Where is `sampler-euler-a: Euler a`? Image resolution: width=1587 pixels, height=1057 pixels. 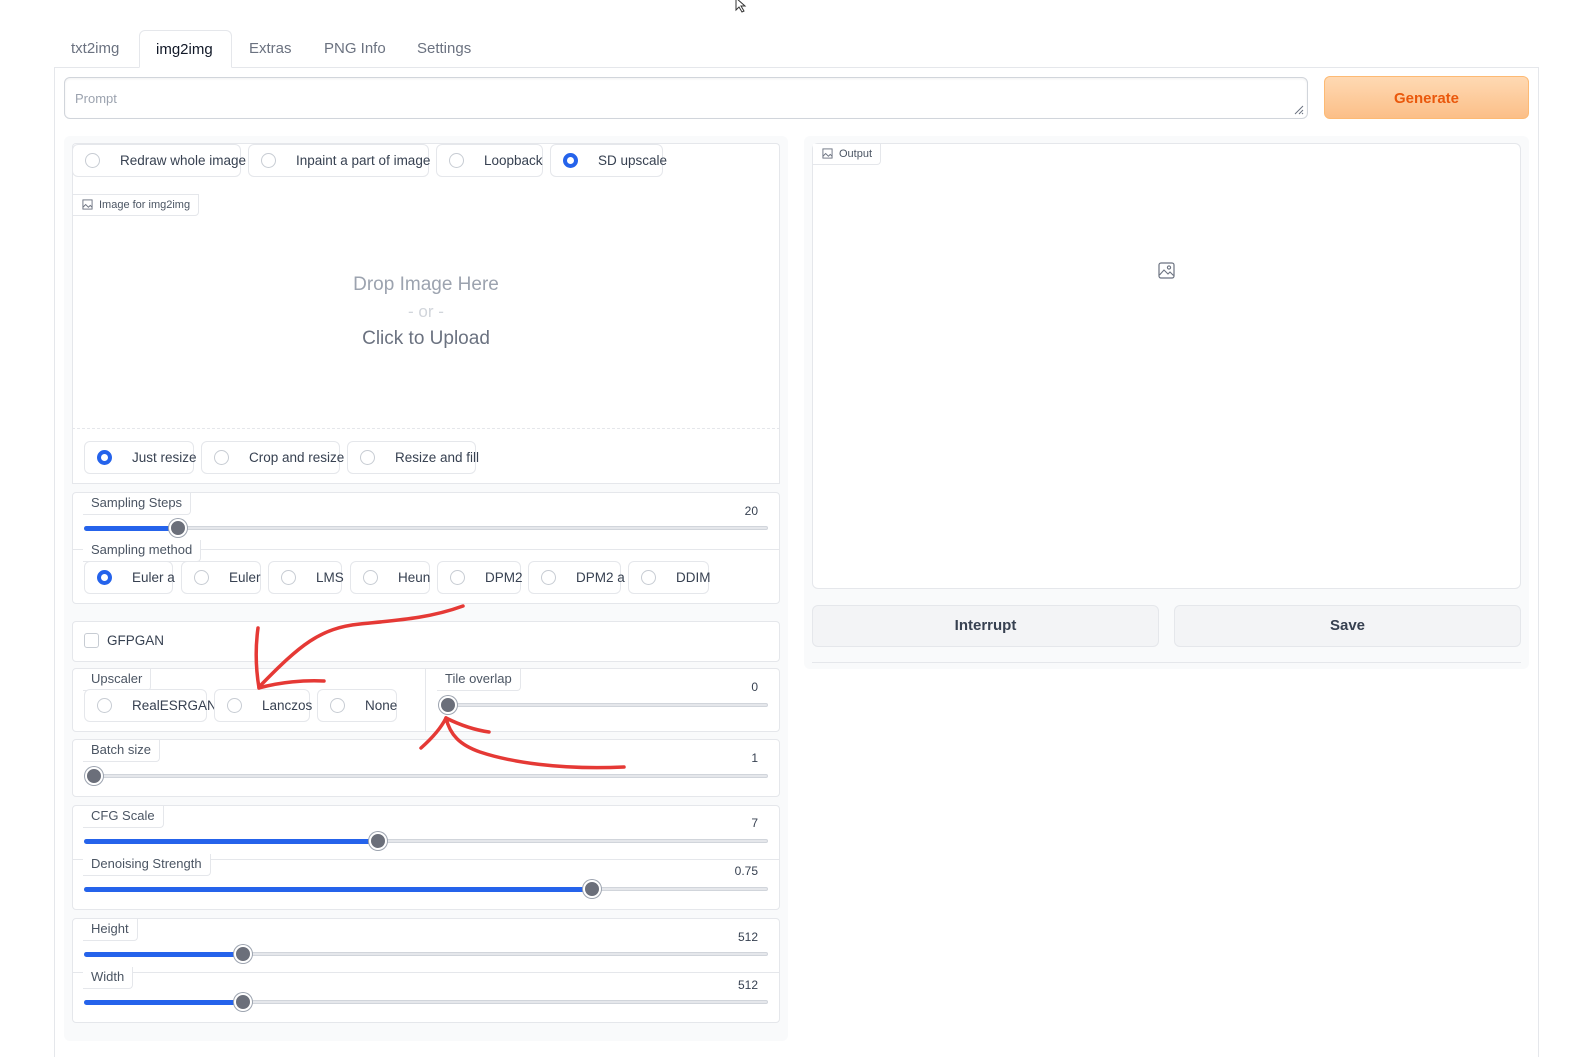 sampler-euler-a: Euler a is located at coordinates (129, 577).